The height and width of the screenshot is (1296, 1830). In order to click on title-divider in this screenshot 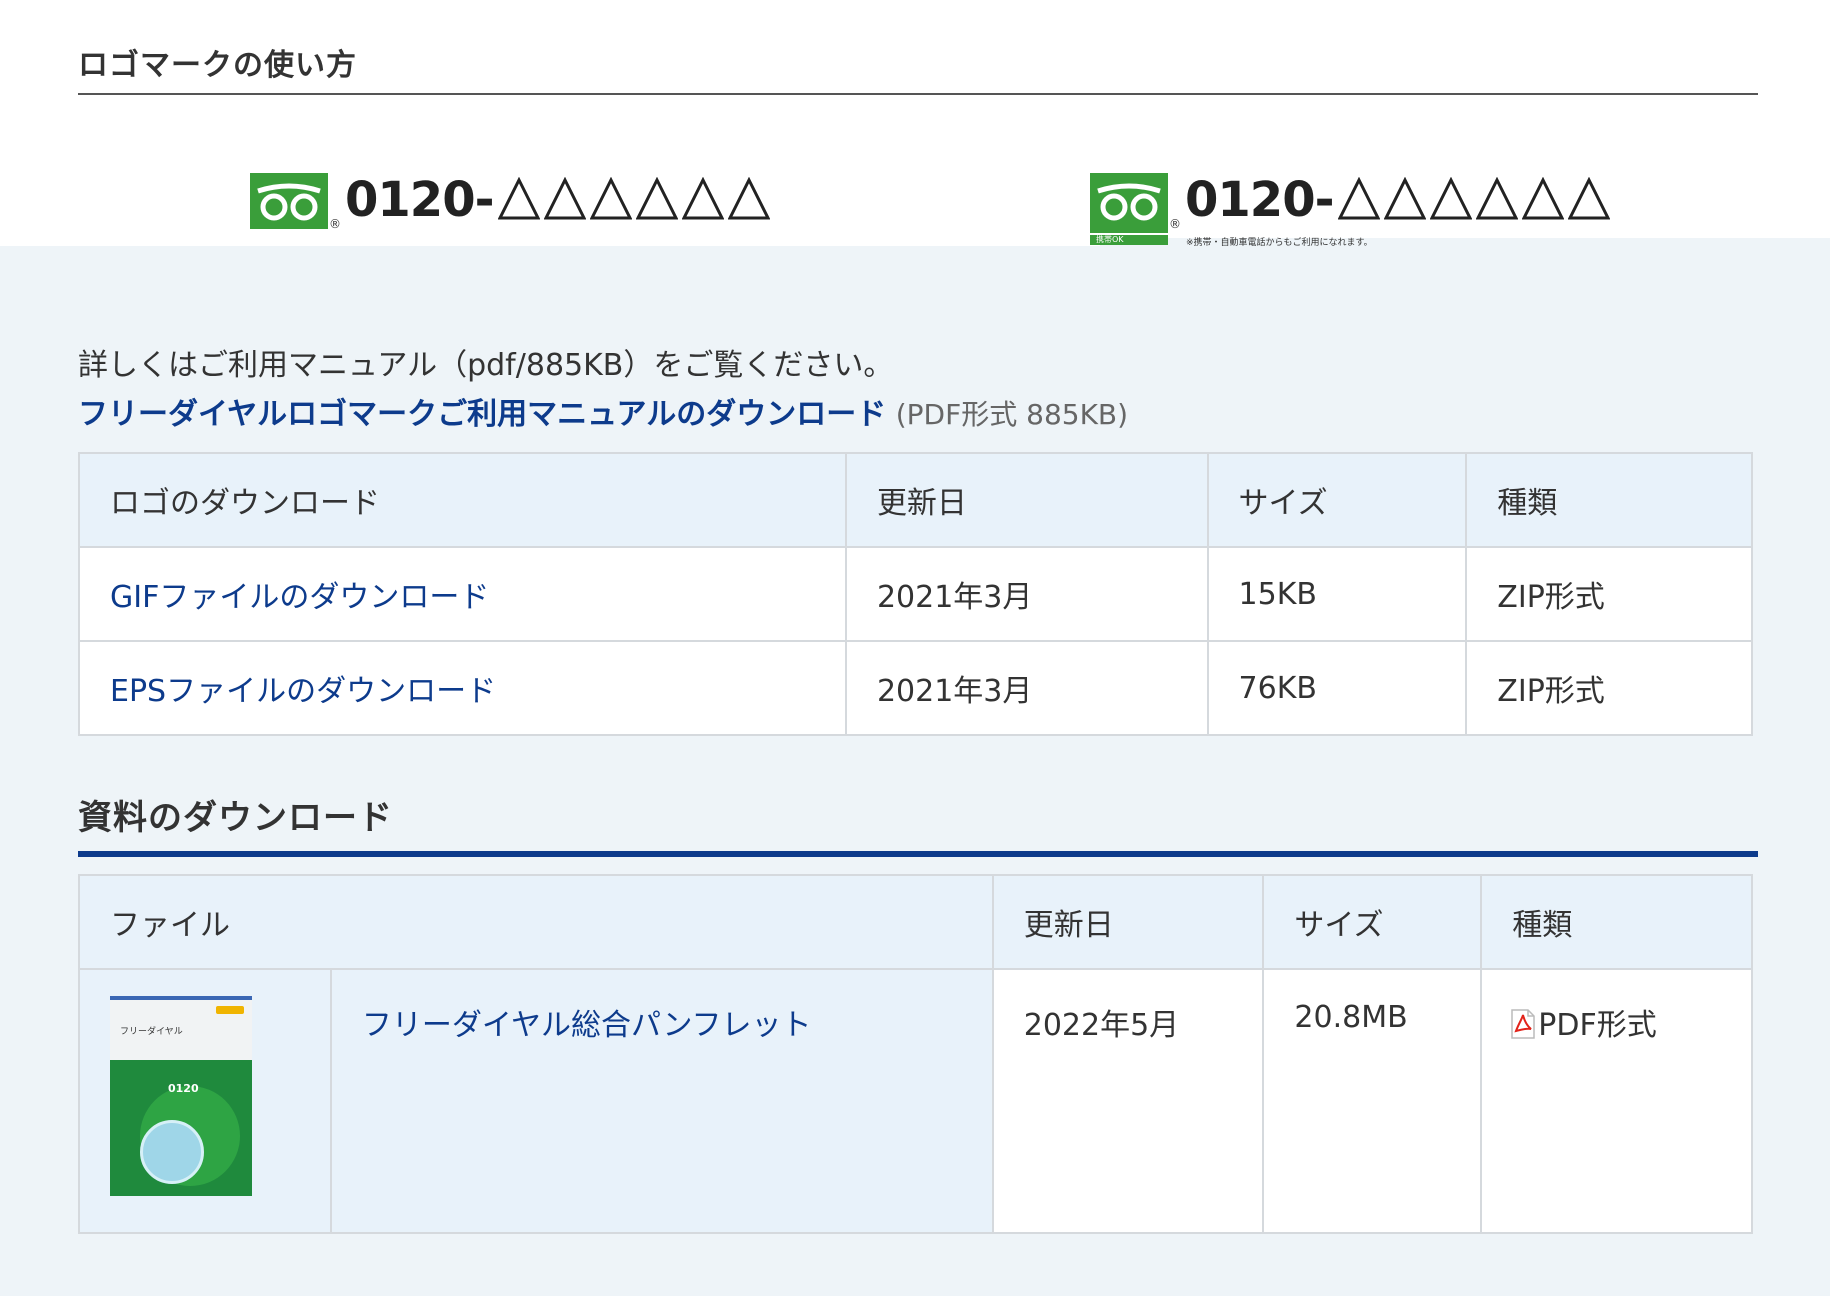, I will do `click(918, 94)`.